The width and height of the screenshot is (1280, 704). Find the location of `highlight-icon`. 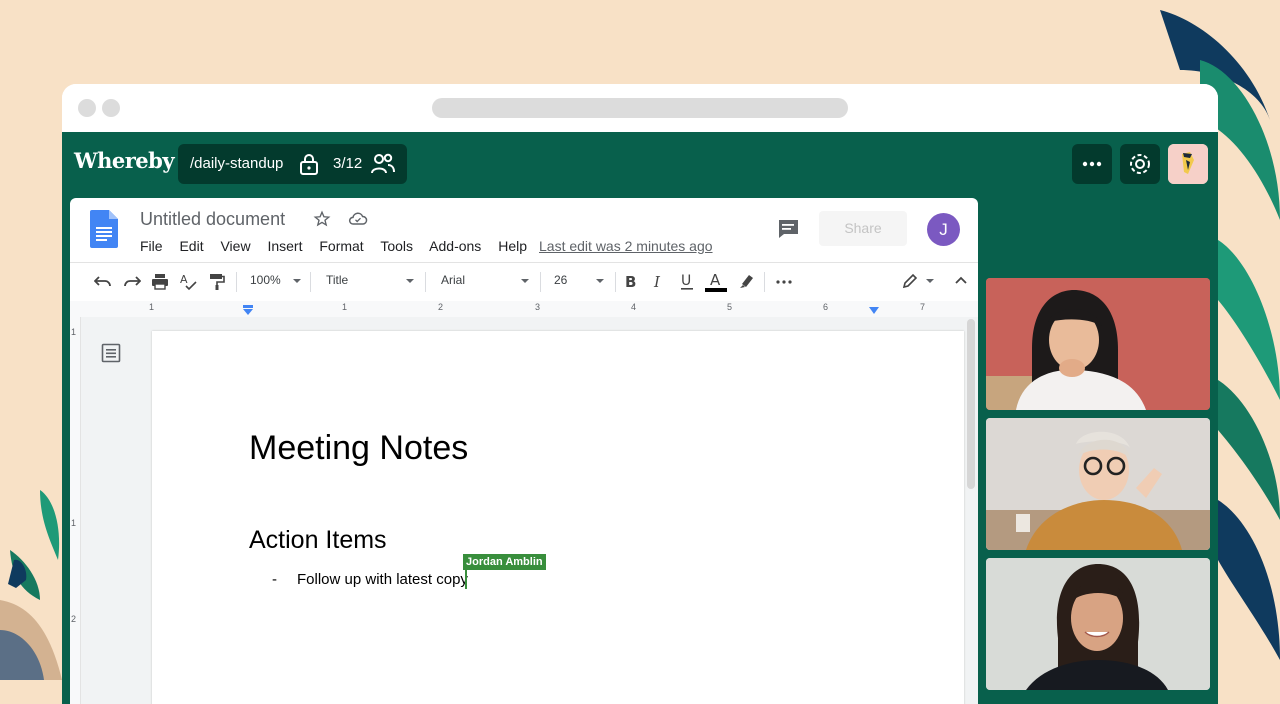

highlight-icon is located at coordinates (747, 281).